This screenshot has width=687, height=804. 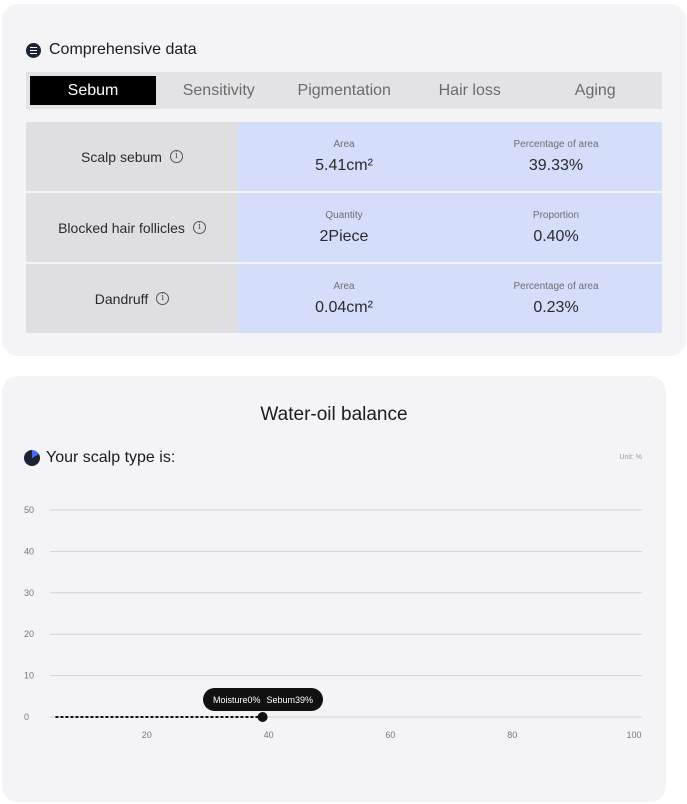 What do you see at coordinates (512, 735) in the screenshot?
I see `x-tick-label: 80` at bounding box center [512, 735].